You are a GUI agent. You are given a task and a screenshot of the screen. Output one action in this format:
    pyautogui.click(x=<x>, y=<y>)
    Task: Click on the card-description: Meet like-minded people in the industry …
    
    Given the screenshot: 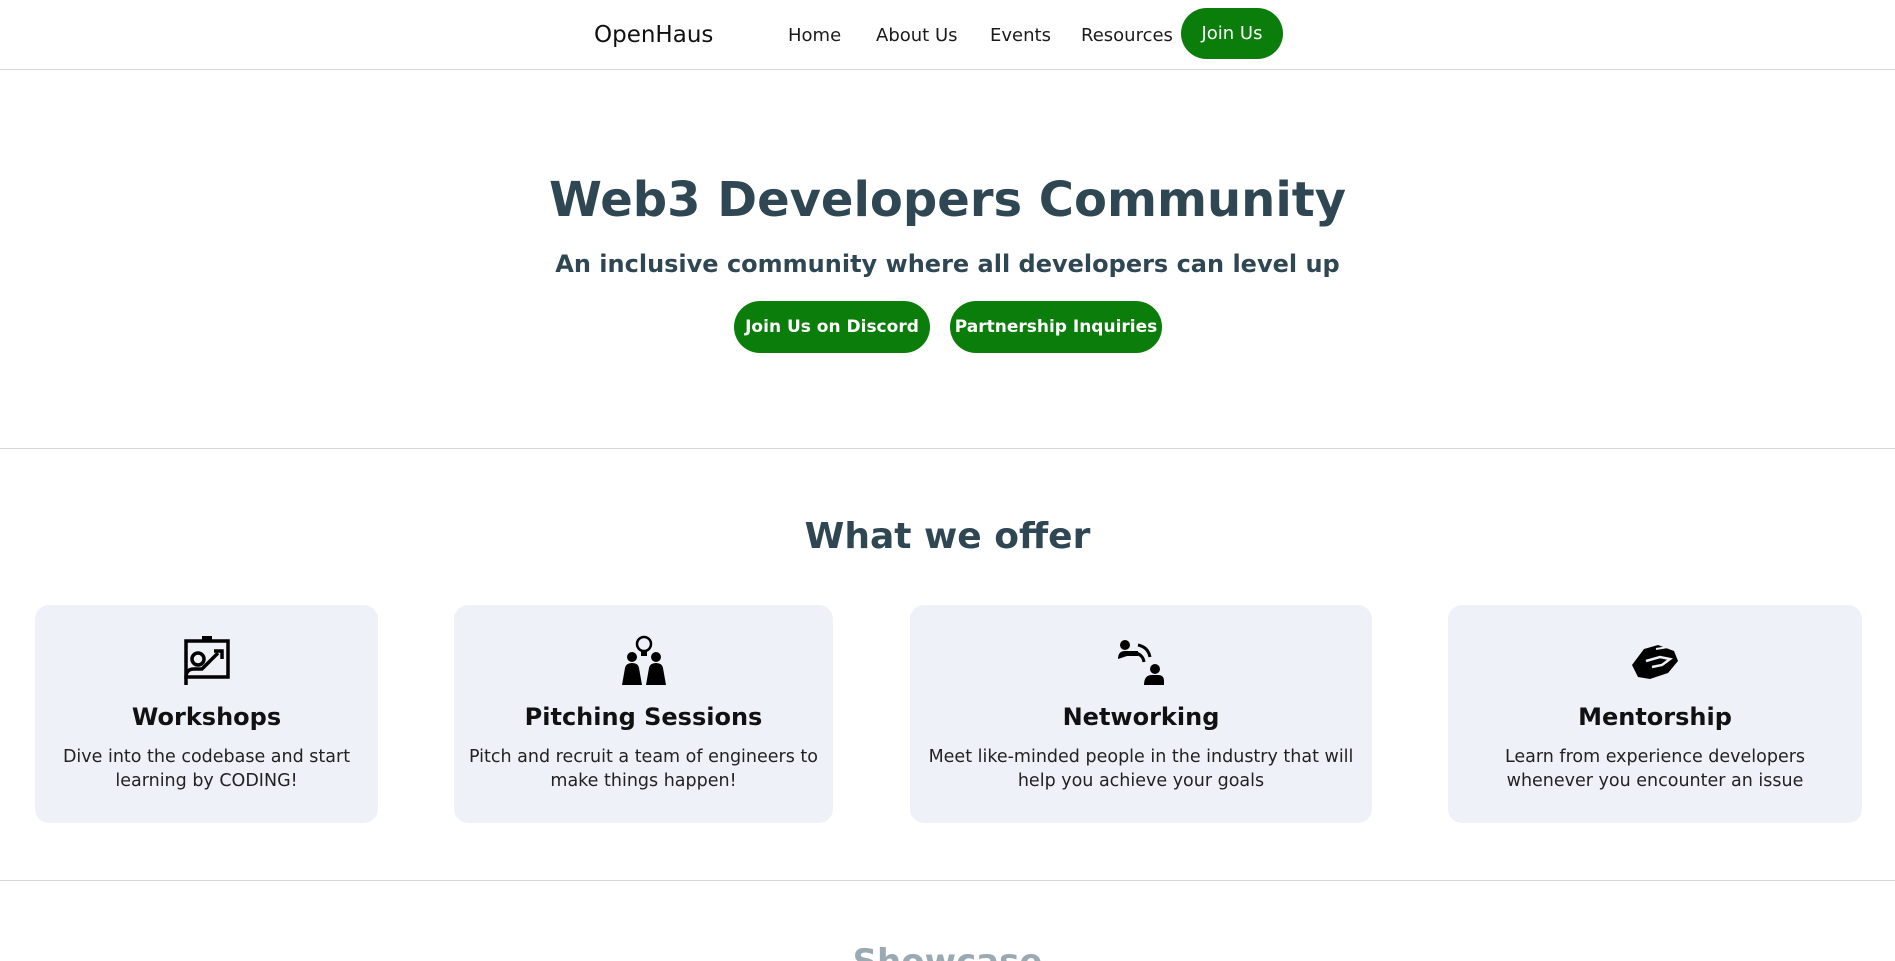 What is the action you would take?
    pyautogui.click(x=1141, y=769)
    